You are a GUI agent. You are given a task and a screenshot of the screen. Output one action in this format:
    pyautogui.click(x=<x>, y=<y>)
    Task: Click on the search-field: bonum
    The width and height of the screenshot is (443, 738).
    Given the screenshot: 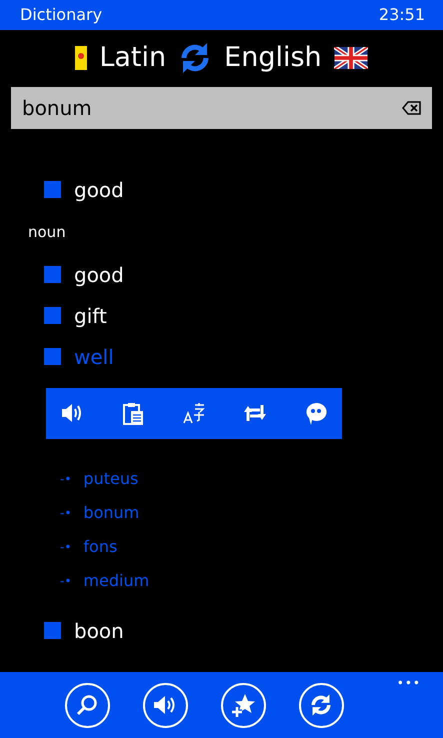 What is the action you would take?
    pyautogui.click(x=221, y=108)
    